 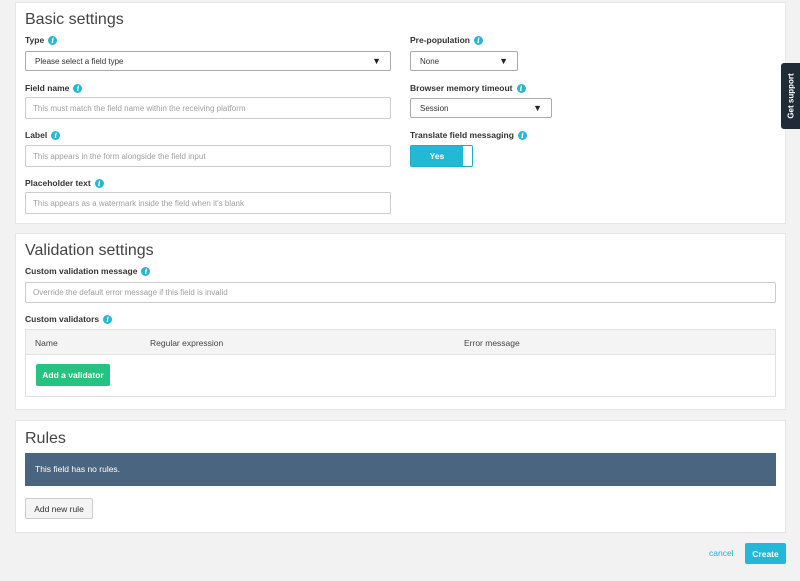 What do you see at coordinates (208, 203) in the screenshot?
I see `placeholder-text-input` at bounding box center [208, 203].